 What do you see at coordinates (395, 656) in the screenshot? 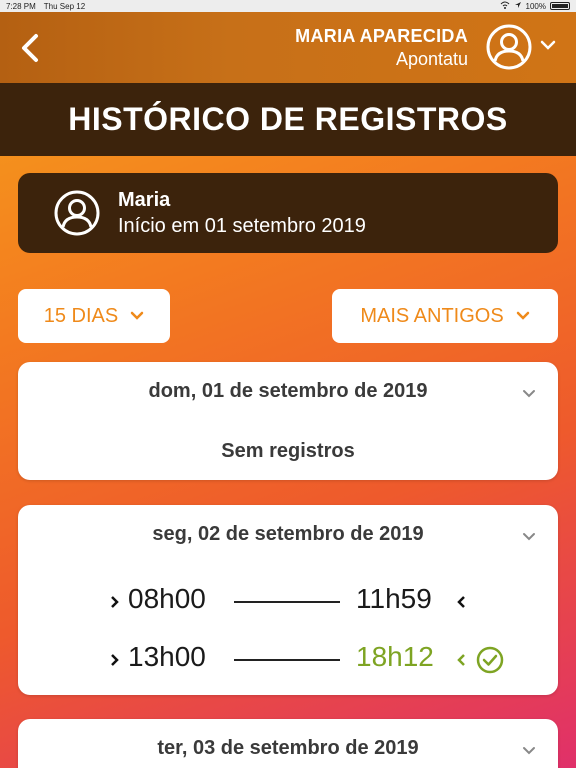
I see `clock-out-time: 18h12` at bounding box center [395, 656].